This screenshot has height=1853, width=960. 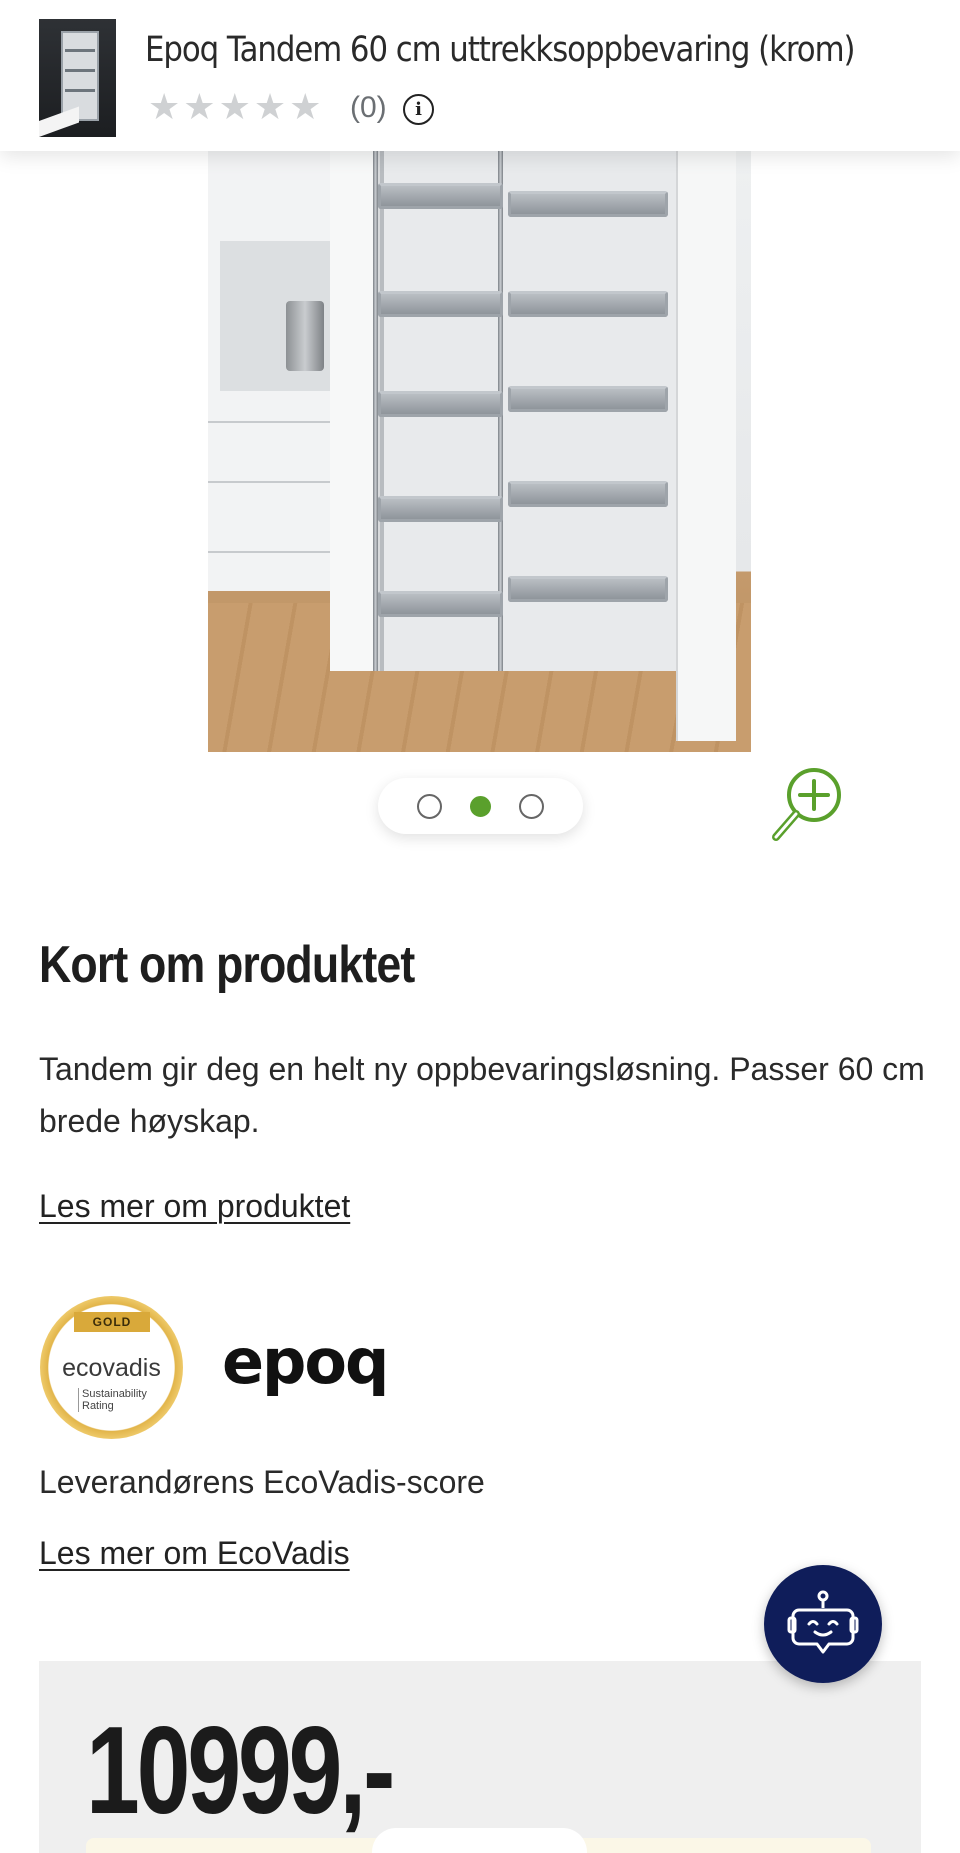 I want to click on read-more-product-link: Les mer om produktet, so click(x=194, y=1206).